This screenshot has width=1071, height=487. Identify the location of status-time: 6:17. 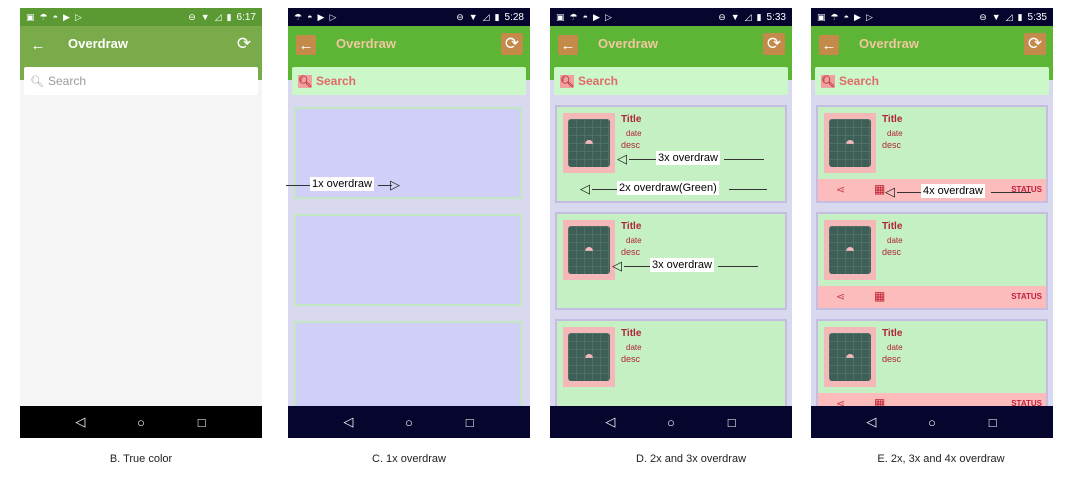
(246, 17).